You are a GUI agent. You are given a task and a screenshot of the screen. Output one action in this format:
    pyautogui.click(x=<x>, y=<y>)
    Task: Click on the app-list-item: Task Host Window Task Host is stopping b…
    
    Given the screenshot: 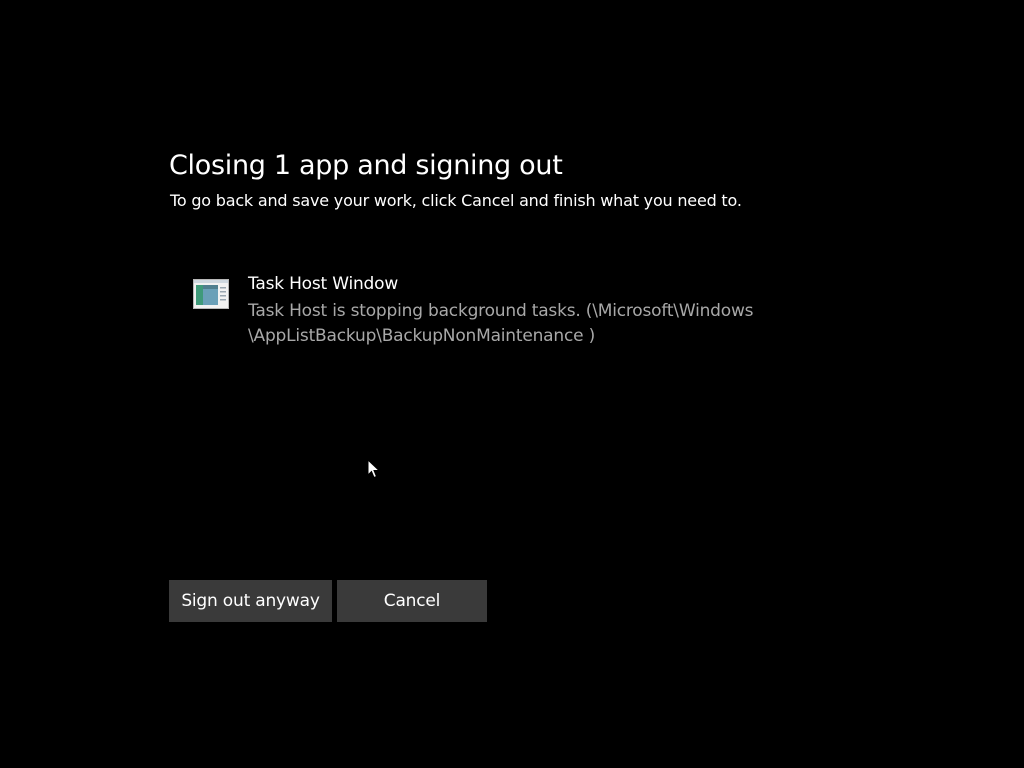 What is the action you would take?
    pyautogui.click(x=493, y=314)
    